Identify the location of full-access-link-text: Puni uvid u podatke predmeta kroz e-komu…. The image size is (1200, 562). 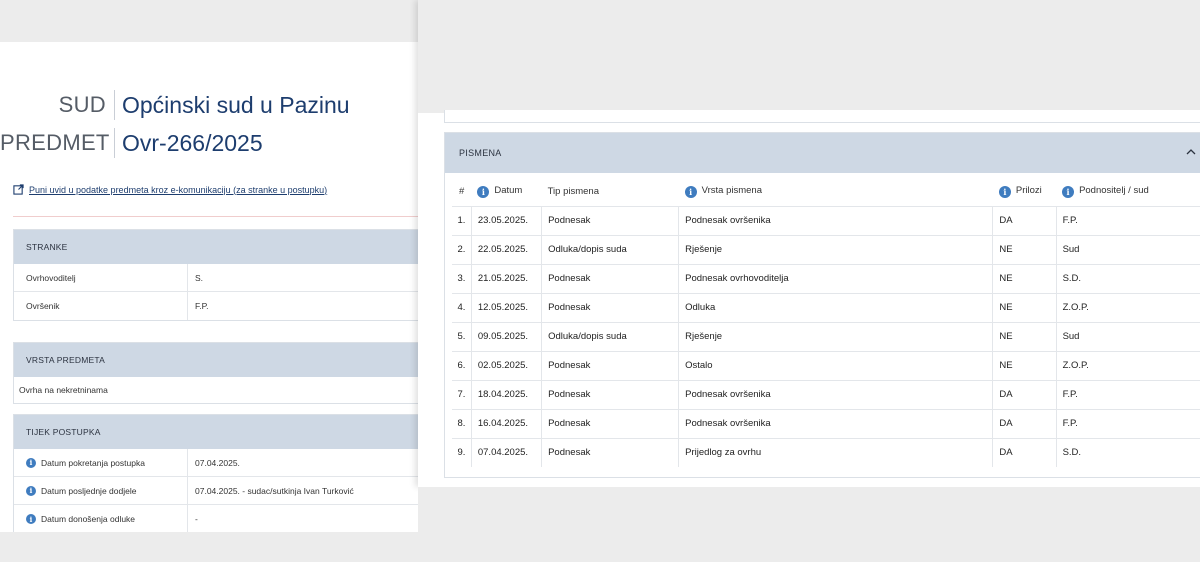
(178, 190).